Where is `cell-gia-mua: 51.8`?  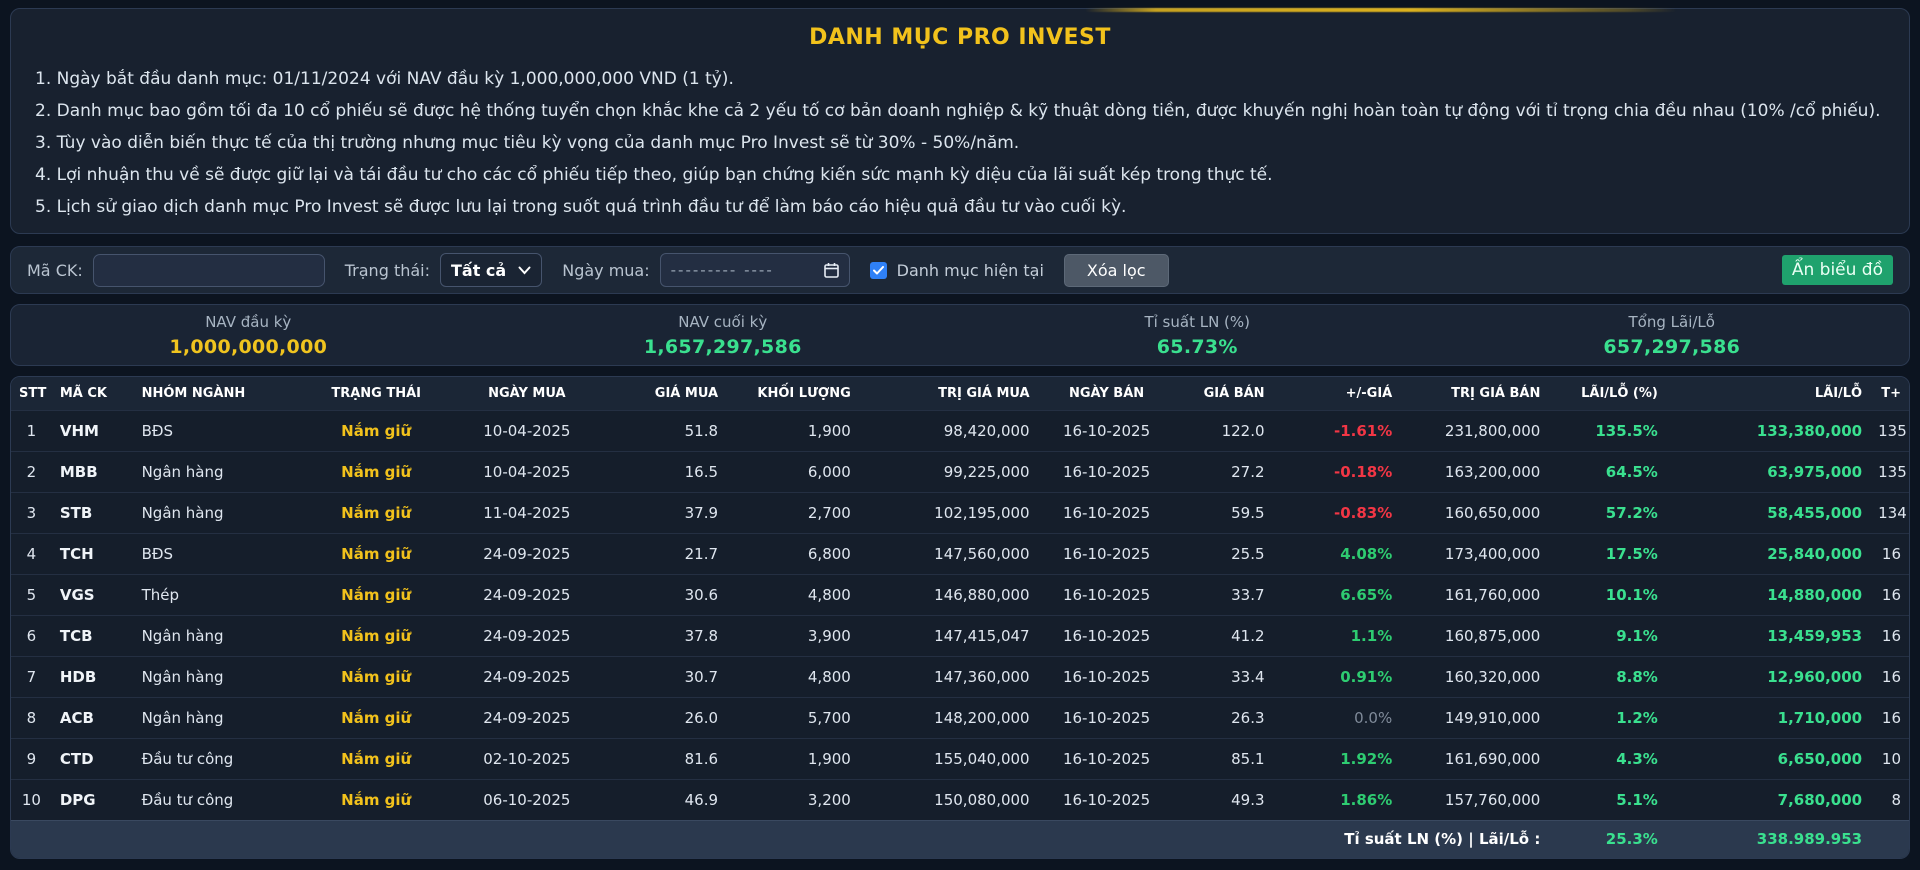 cell-gia-mua: 51.8 is located at coordinates (667, 430).